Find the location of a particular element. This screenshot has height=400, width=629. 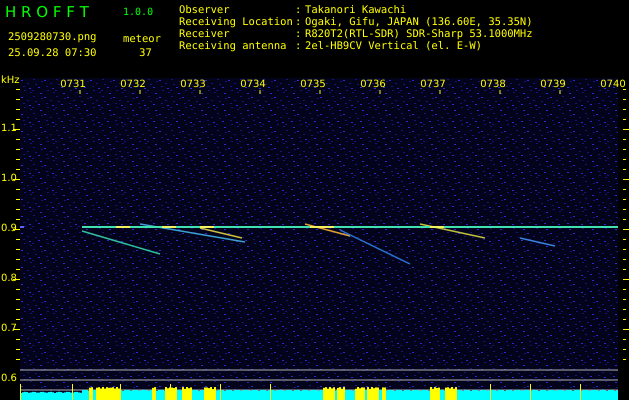

app-title: H R O F F T is located at coordinates (47, 13).